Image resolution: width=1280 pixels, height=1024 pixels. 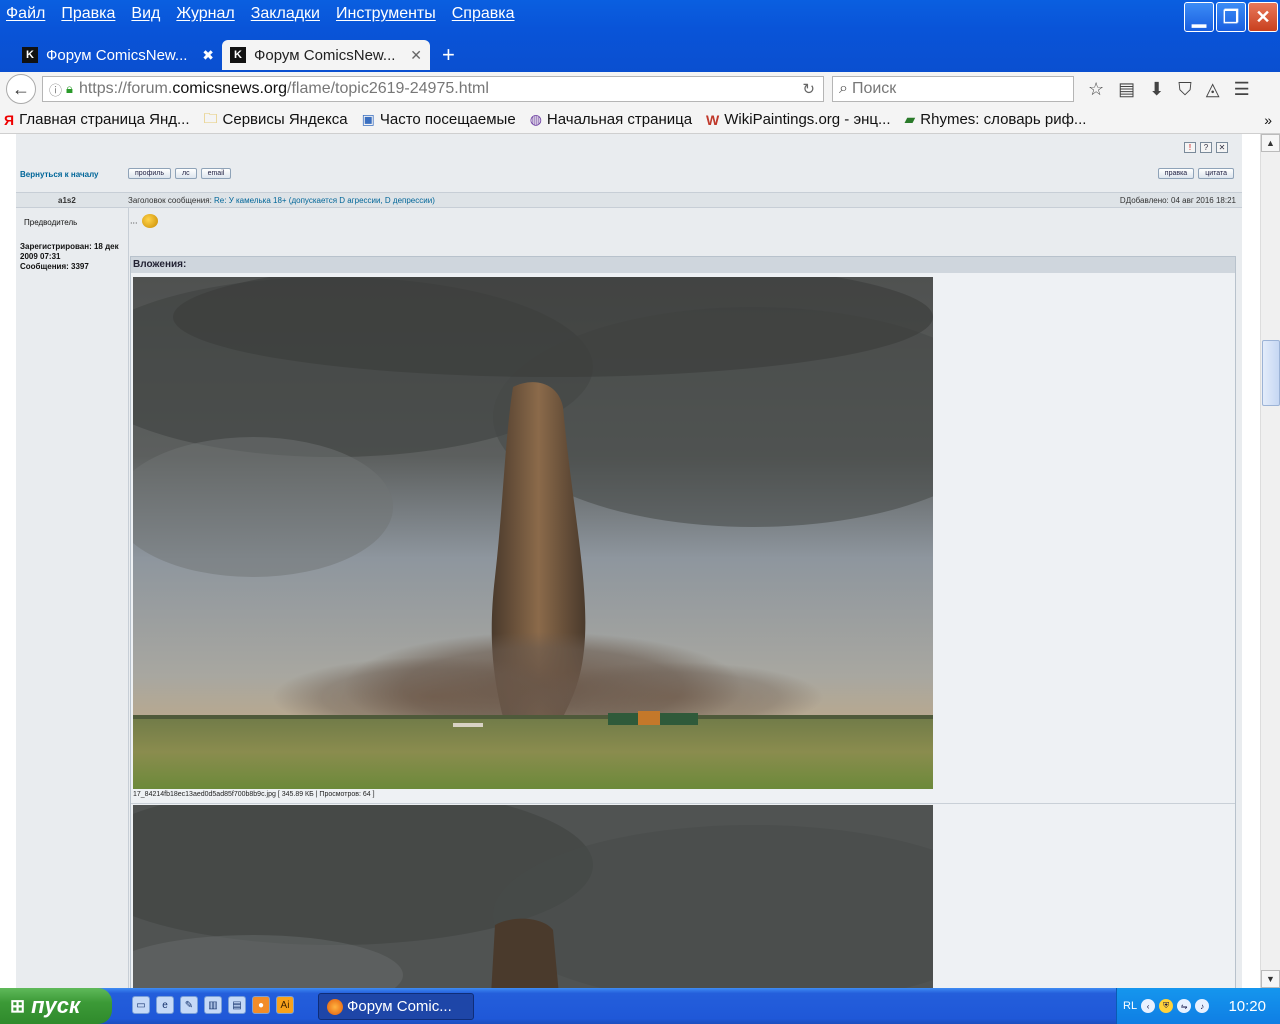 I want to click on pocket-icon: ⛉, so click(x=1185, y=89).